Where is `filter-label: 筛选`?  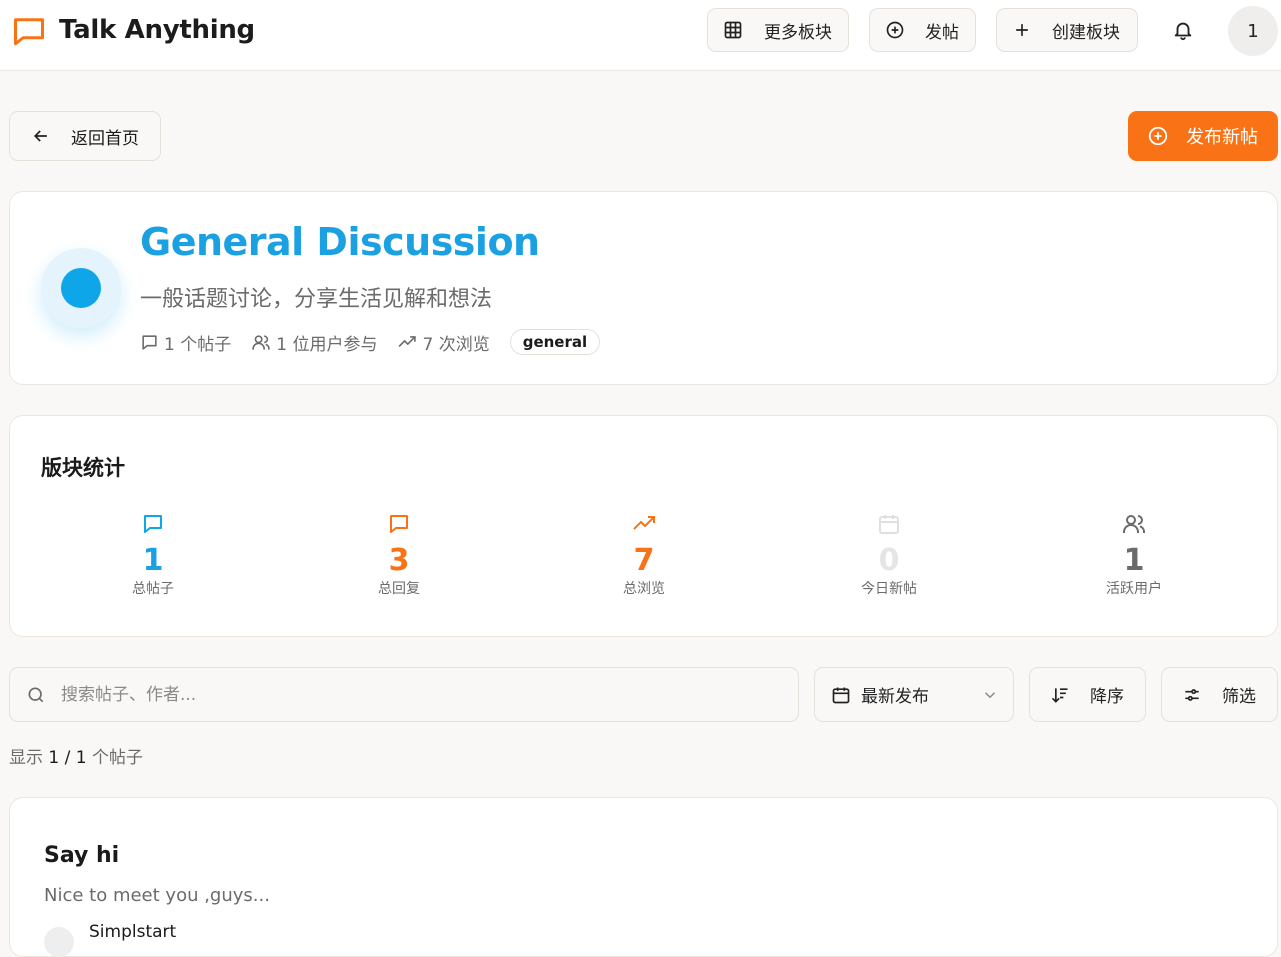
filter-label: 筛选 is located at coordinates (1239, 697).